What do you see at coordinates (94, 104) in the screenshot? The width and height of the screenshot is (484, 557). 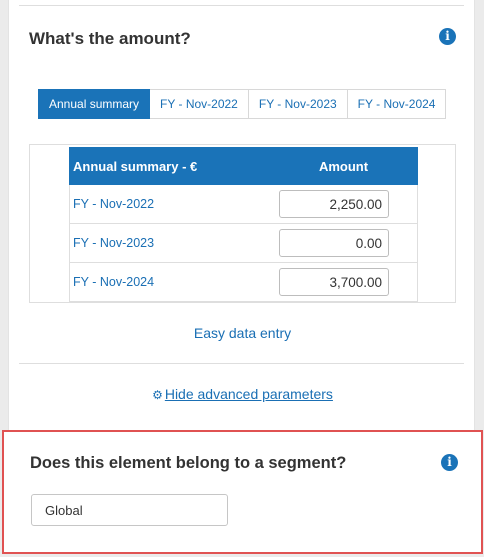 I see `tab-annual-summary: Annual summary` at bounding box center [94, 104].